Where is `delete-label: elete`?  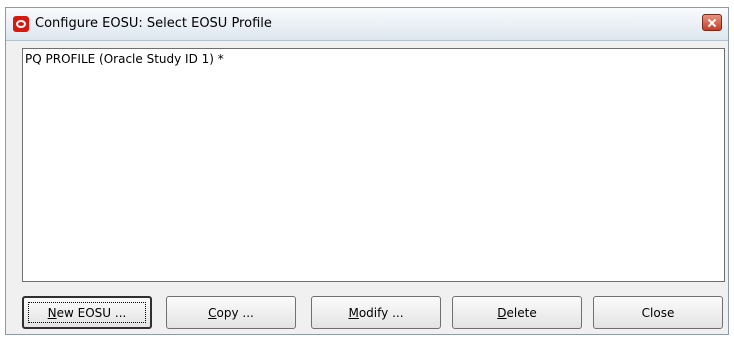
delete-label: elete is located at coordinates (521, 312).